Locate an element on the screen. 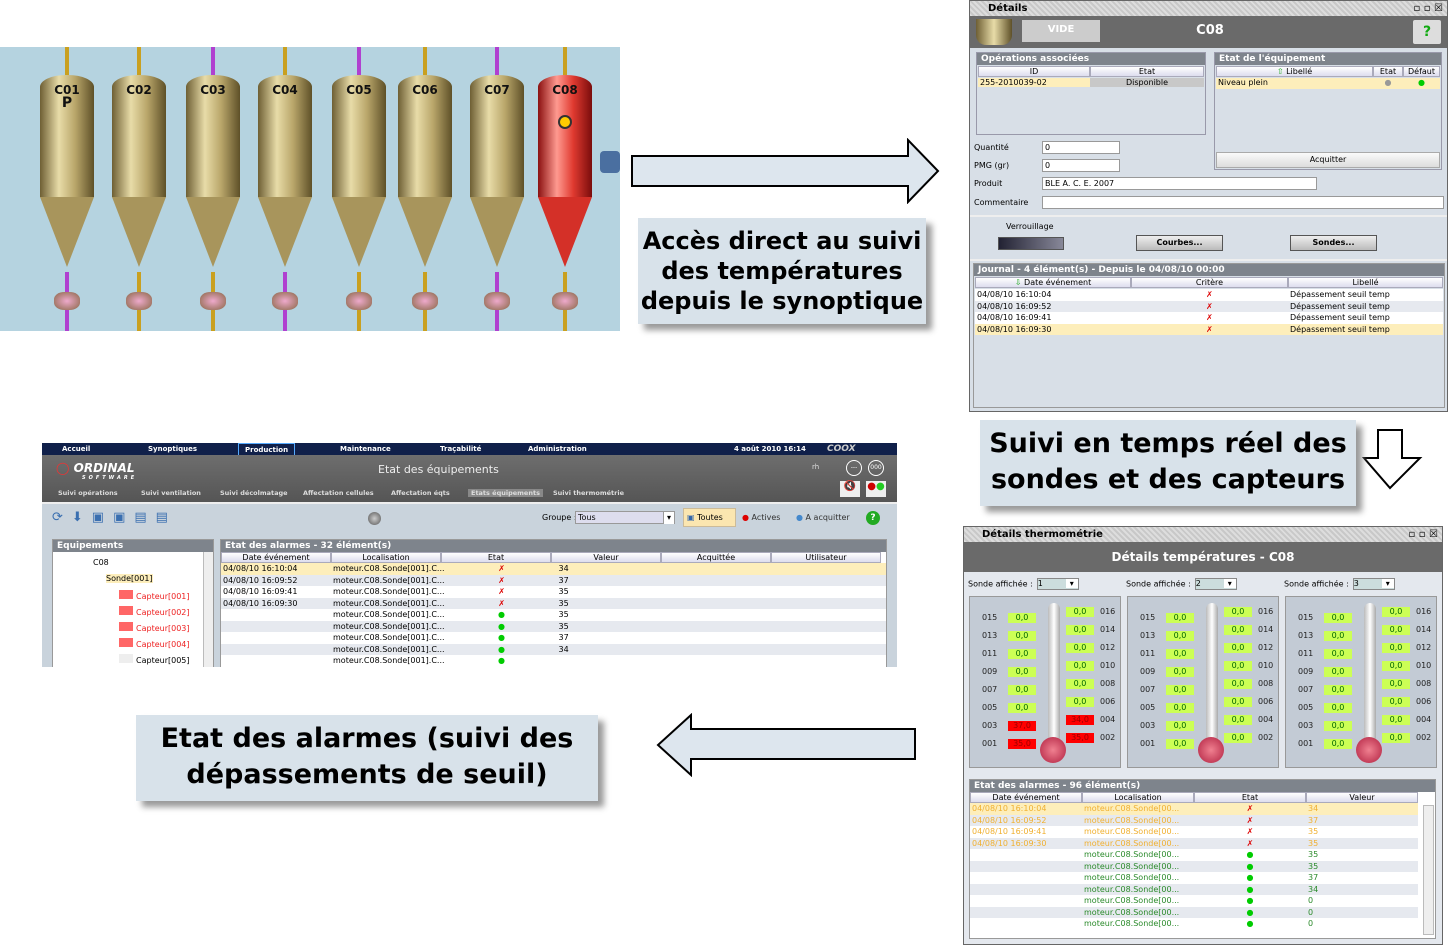  menu-item: Traçabilité is located at coordinates (460, 449).